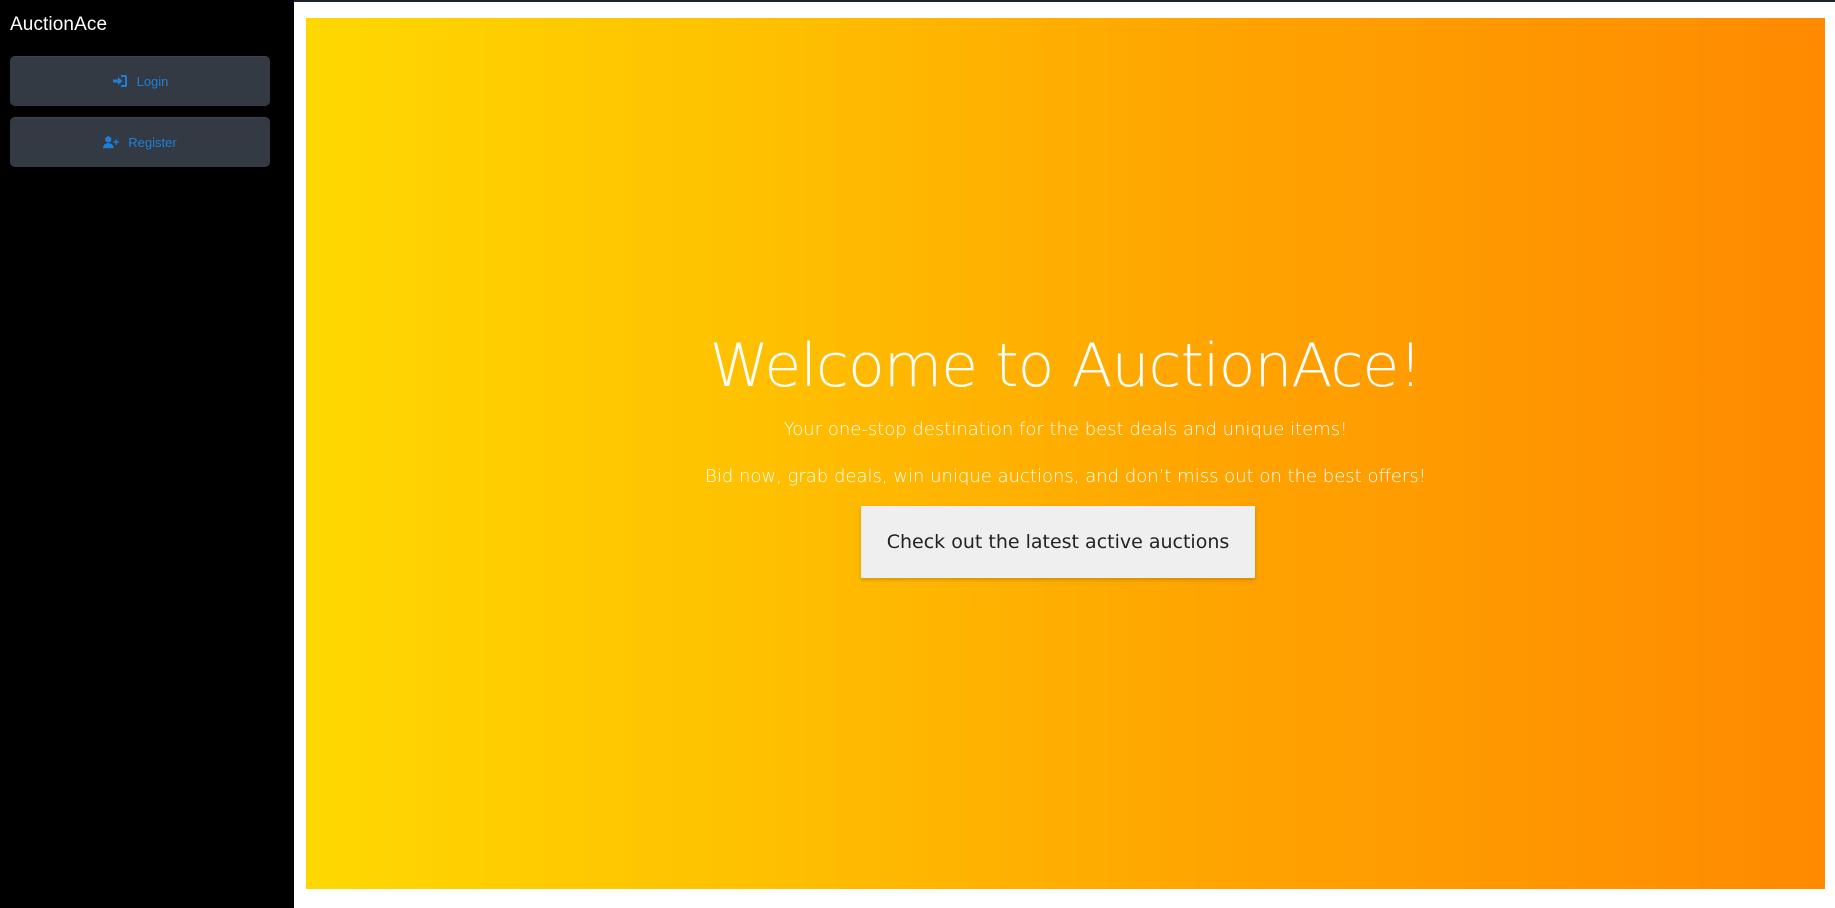 The image size is (1835, 908). What do you see at coordinates (152, 81) in the screenshot?
I see `login-label: Login` at bounding box center [152, 81].